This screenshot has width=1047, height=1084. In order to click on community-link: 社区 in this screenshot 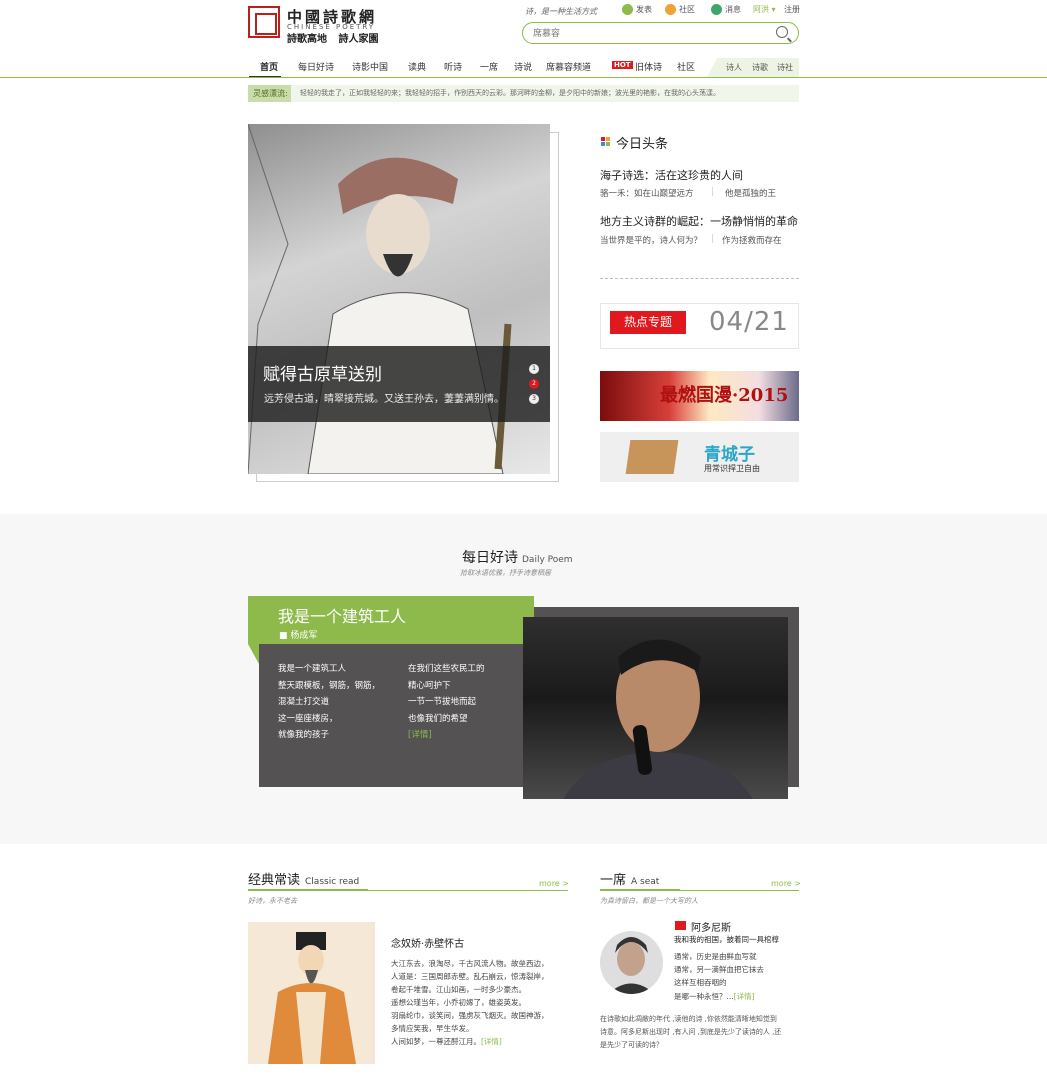, I will do `click(680, 9)`.